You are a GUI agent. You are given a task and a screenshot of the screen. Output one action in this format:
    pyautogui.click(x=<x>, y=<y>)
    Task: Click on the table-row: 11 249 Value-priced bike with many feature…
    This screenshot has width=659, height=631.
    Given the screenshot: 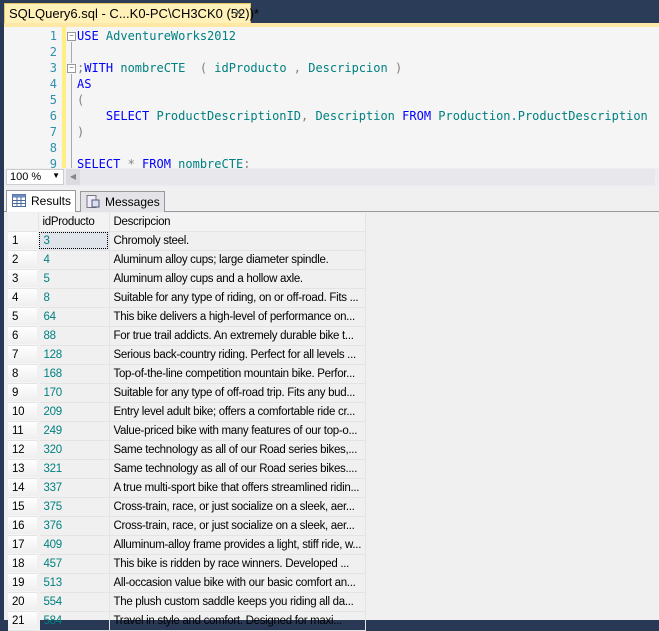 What is the action you would take?
    pyautogui.click(x=187, y=431)
    